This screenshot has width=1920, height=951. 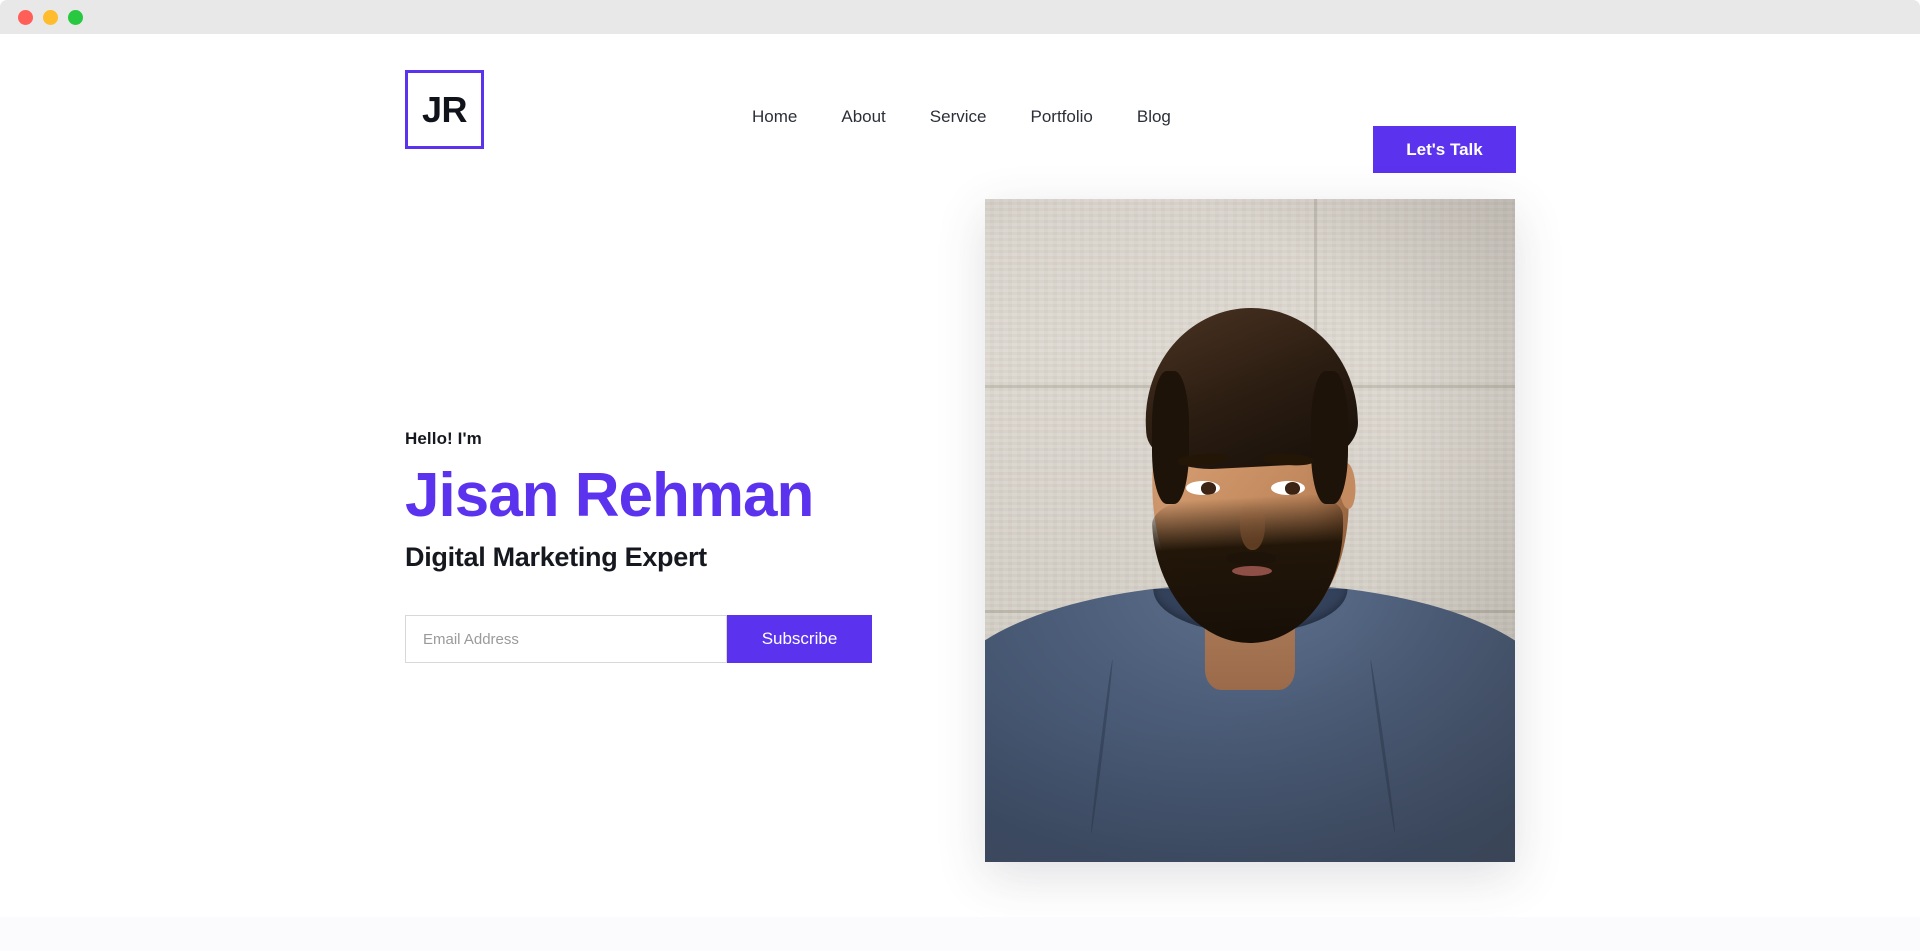 I want to click on hero-role-subheading: Digital Marketing Expert, so click(x=556, y=557).